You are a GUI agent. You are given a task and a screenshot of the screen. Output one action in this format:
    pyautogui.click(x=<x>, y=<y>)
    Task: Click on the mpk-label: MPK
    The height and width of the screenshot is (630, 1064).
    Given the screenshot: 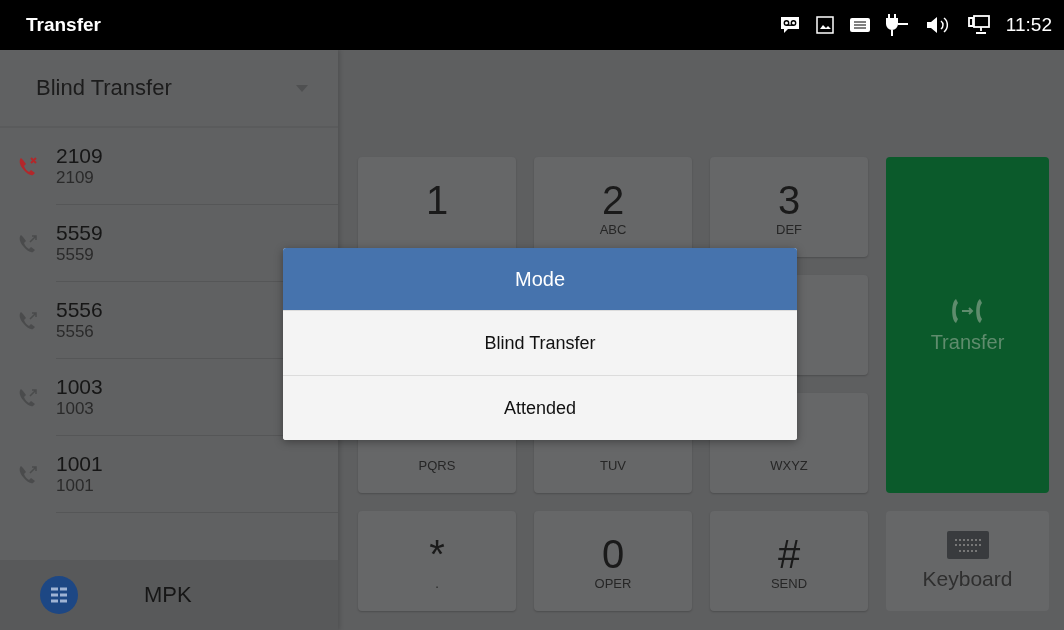 What is the action you would take?
    pyautogui.click(x=168, y=595)
    